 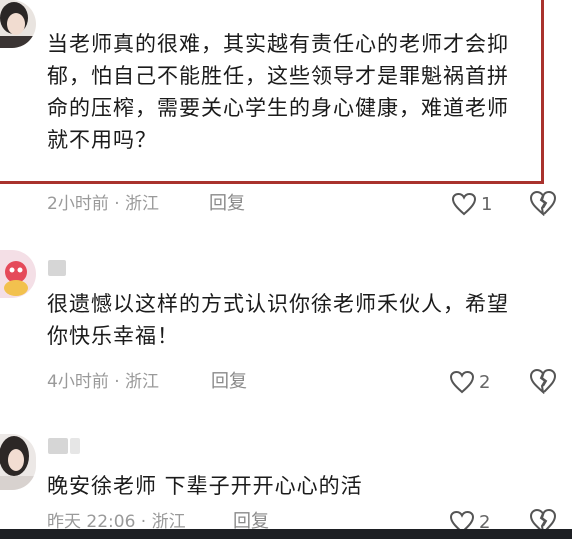 What do you see at coordinates (103, 204) in the screenshot?
I see `comment-meta: 2小时前 · 浙江` at bounding box center [103, 204].